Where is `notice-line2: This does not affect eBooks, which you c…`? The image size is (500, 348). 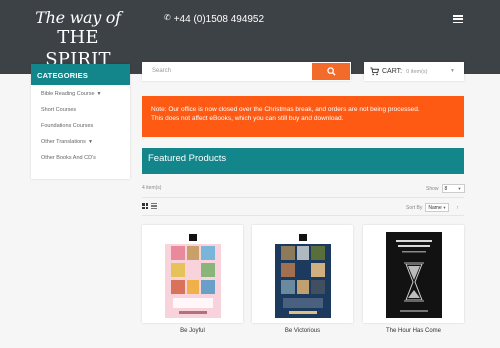 notice-line2: This does not affect eBooks, which you c… is located at coordinates (247, 118).